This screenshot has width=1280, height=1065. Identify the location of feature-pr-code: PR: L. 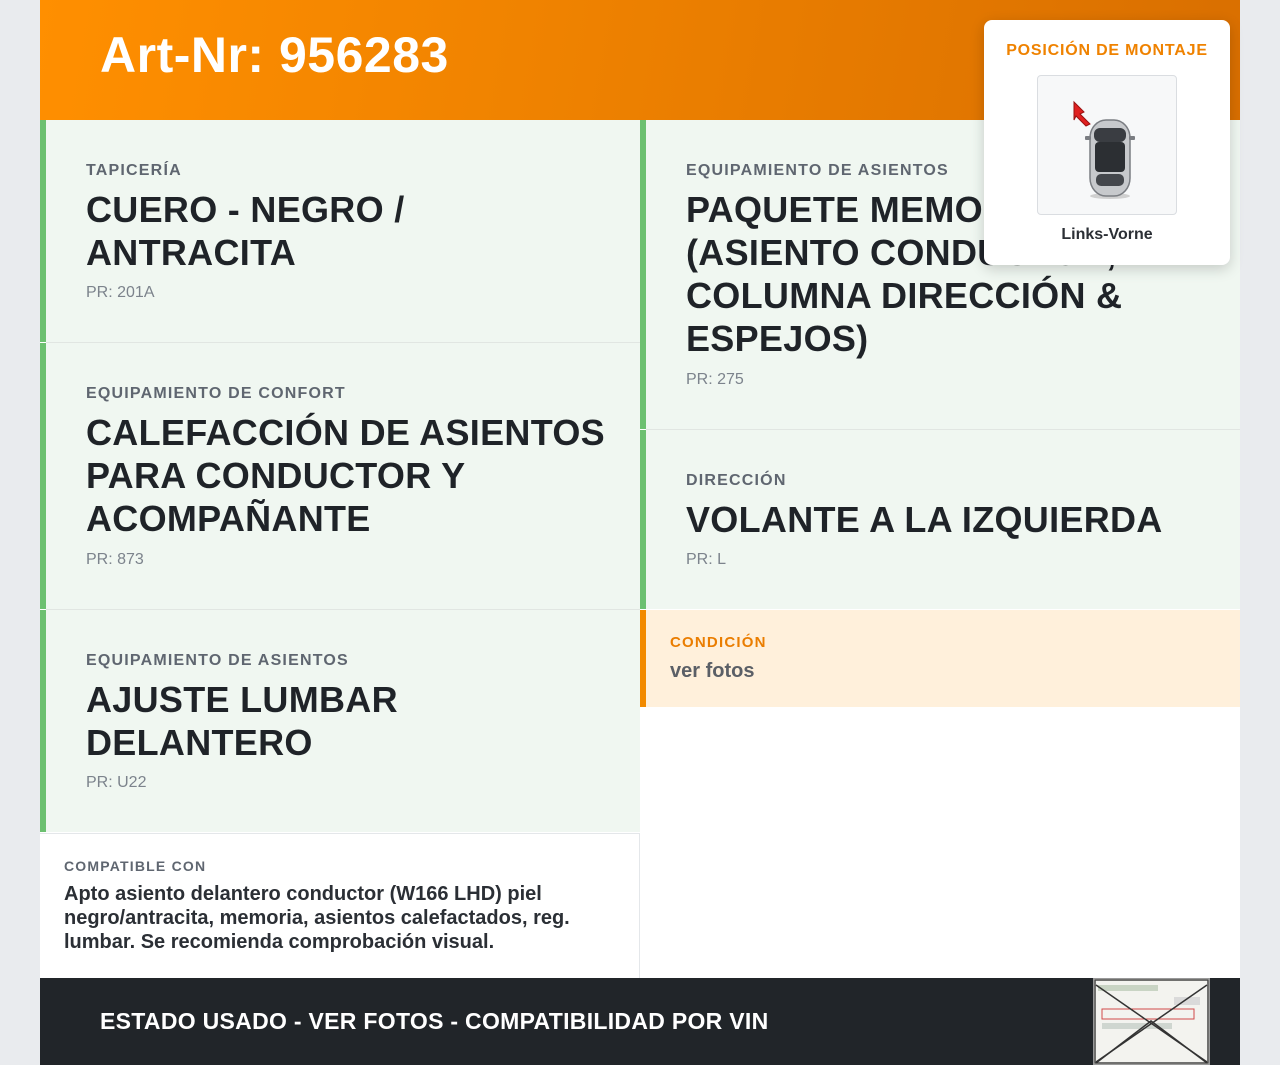
(706, 559).